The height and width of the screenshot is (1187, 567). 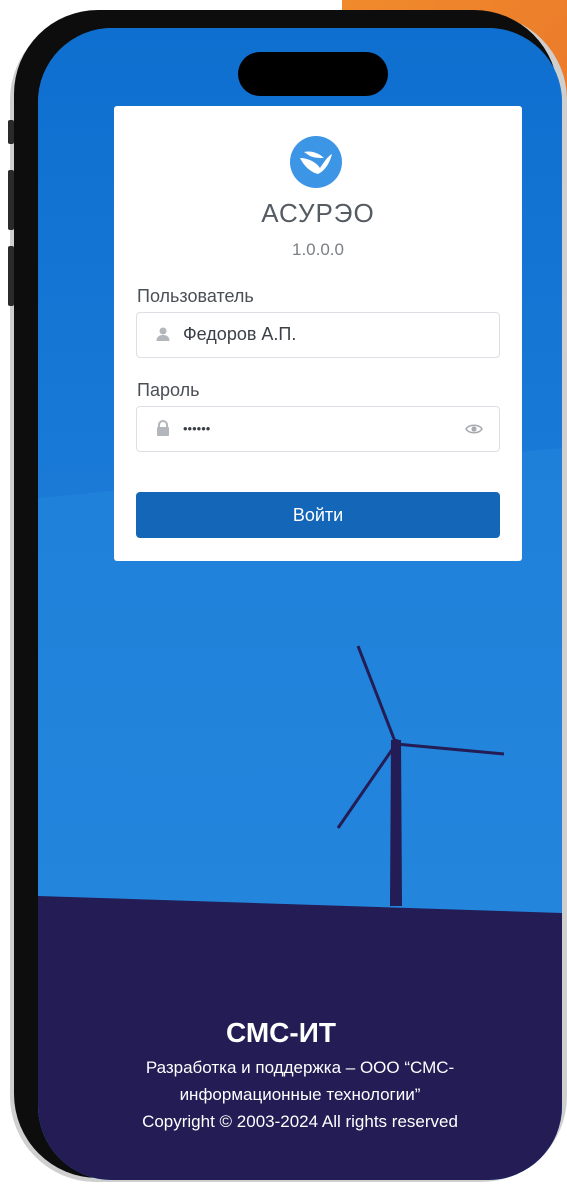 I want to click on user-icon, so click(x=163, y=334).